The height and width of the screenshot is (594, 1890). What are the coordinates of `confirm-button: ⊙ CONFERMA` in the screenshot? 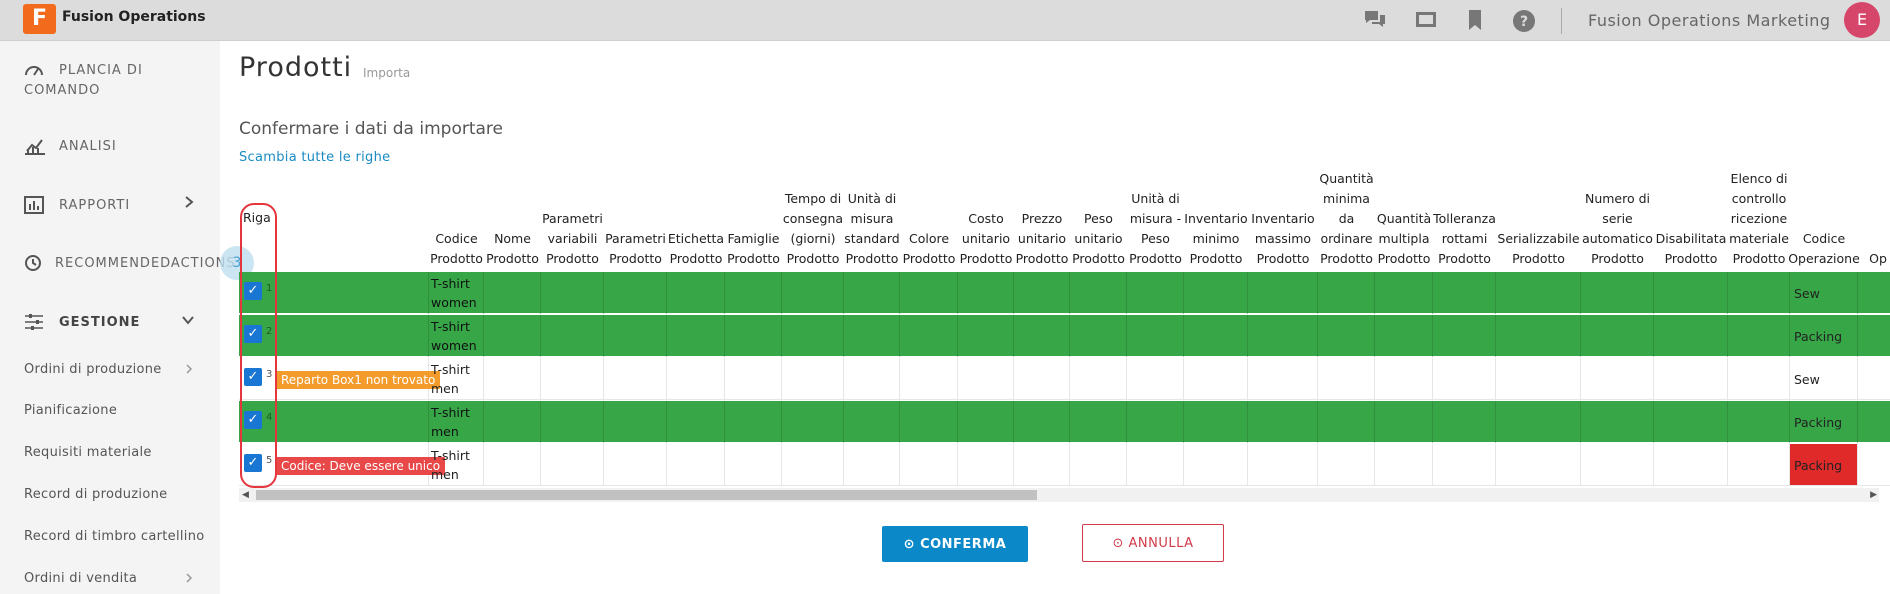 It's located at (955, 544).